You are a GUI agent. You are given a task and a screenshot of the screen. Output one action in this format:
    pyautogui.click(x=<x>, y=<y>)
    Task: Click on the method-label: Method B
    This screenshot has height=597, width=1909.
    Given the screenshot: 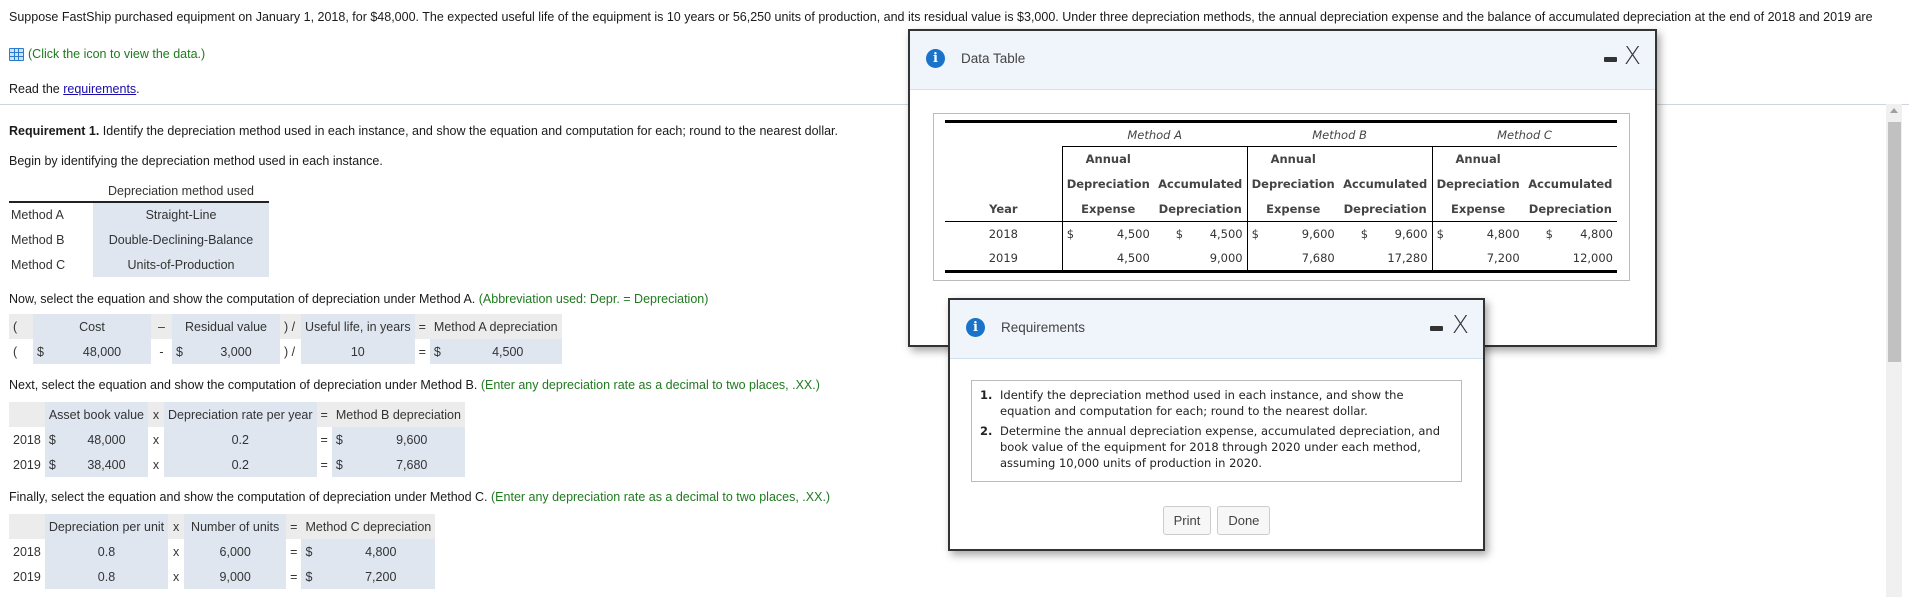 What is the action you would take?
    pyautogui.click(x=38, y=239)
    